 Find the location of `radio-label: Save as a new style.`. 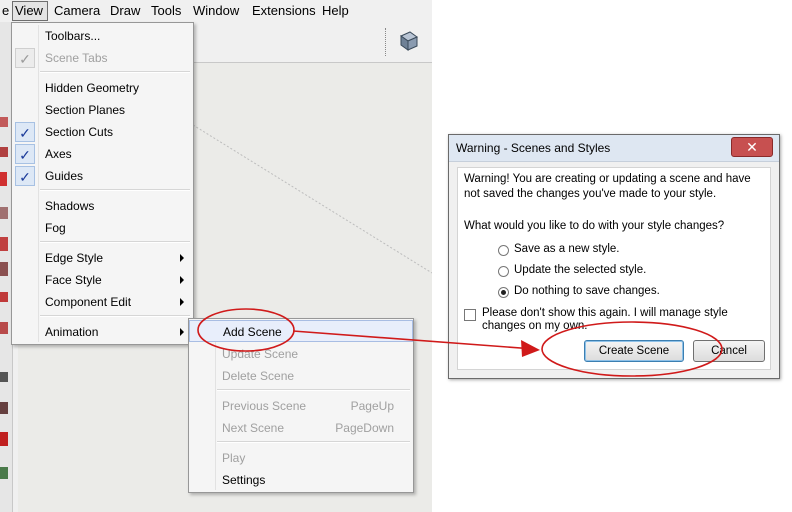

radio-label: Save as a new style. is located at coordinates (567, 249).